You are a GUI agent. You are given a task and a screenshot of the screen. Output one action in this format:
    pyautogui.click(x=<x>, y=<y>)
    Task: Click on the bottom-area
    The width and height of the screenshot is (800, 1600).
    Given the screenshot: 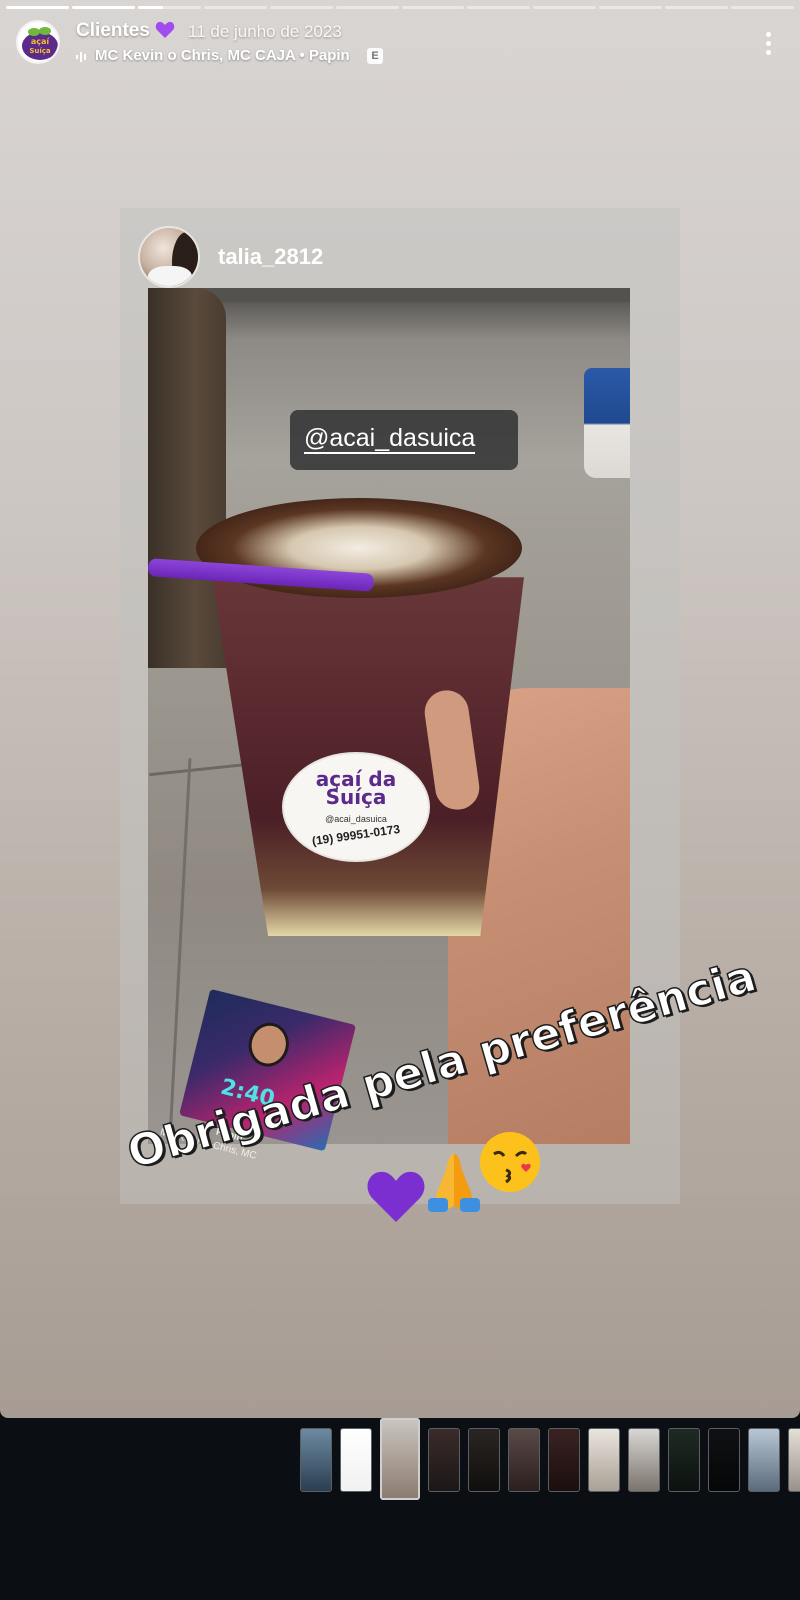 What is the action you would take?
    pyautogui.click(x=400, y=1551)
    